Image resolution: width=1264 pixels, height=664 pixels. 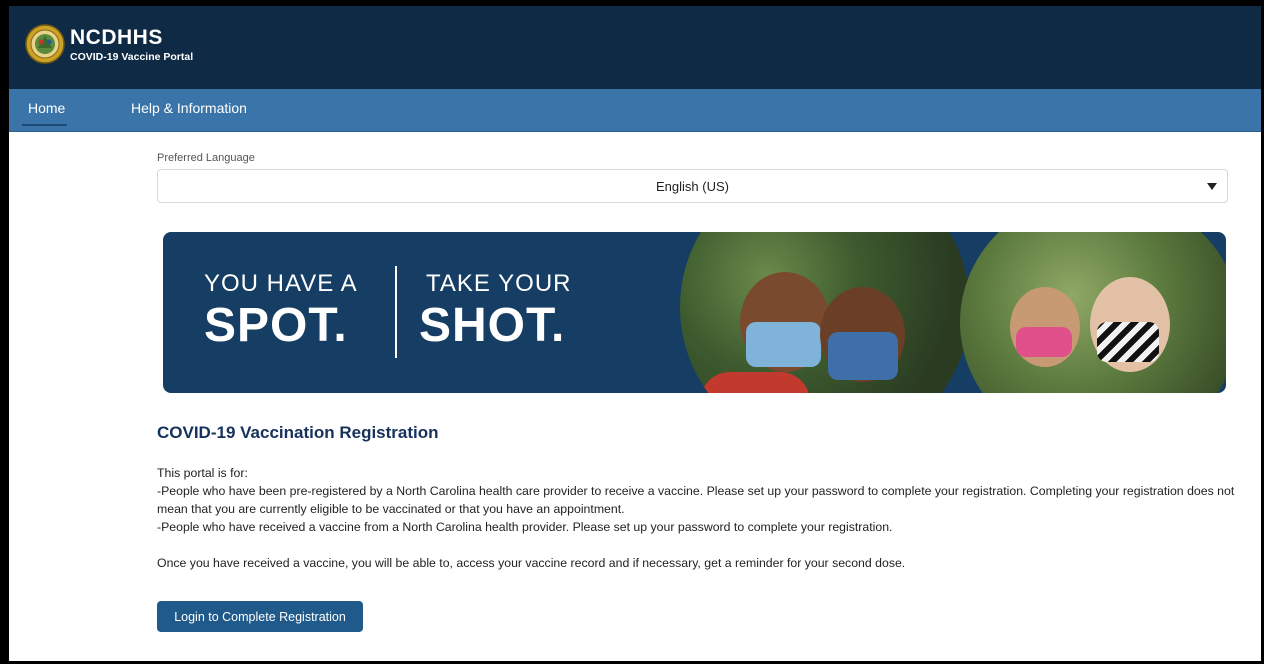 I want to click on caret-down-icon, so click(x=1212, y=186).